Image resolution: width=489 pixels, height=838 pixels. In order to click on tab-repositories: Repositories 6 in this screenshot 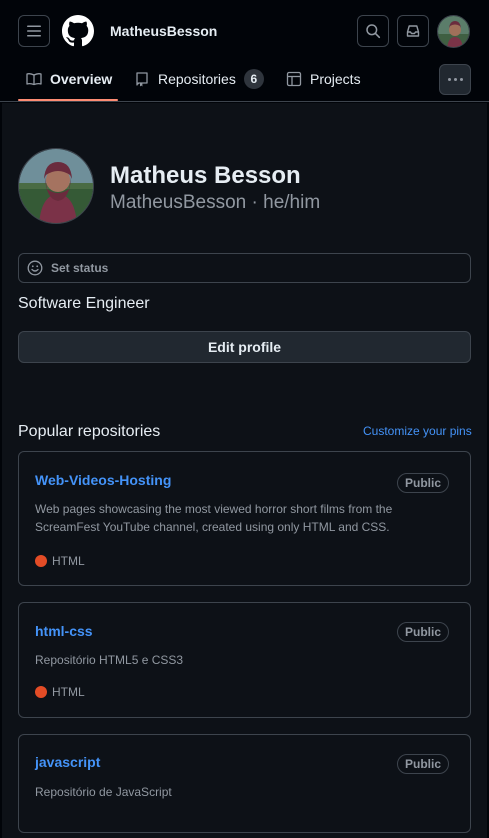, I will do `click(199, 79)`.